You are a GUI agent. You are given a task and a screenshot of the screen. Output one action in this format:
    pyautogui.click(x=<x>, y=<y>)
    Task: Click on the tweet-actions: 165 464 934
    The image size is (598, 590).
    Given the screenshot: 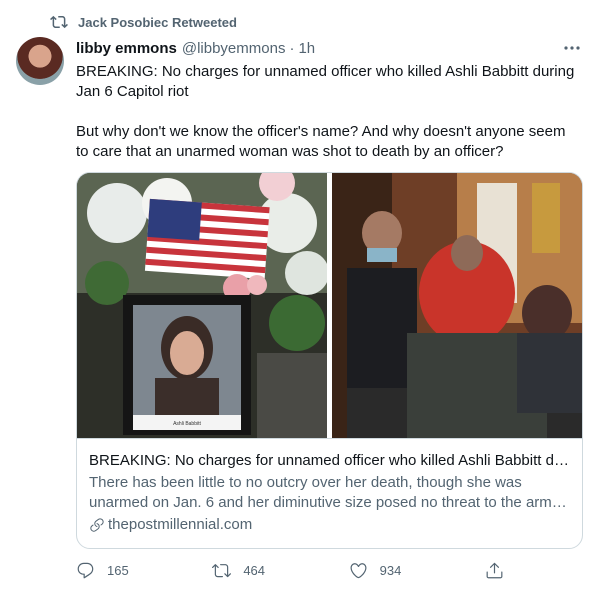 What is the action you would take?
    pyautogui.click(x=296, y=570)
    